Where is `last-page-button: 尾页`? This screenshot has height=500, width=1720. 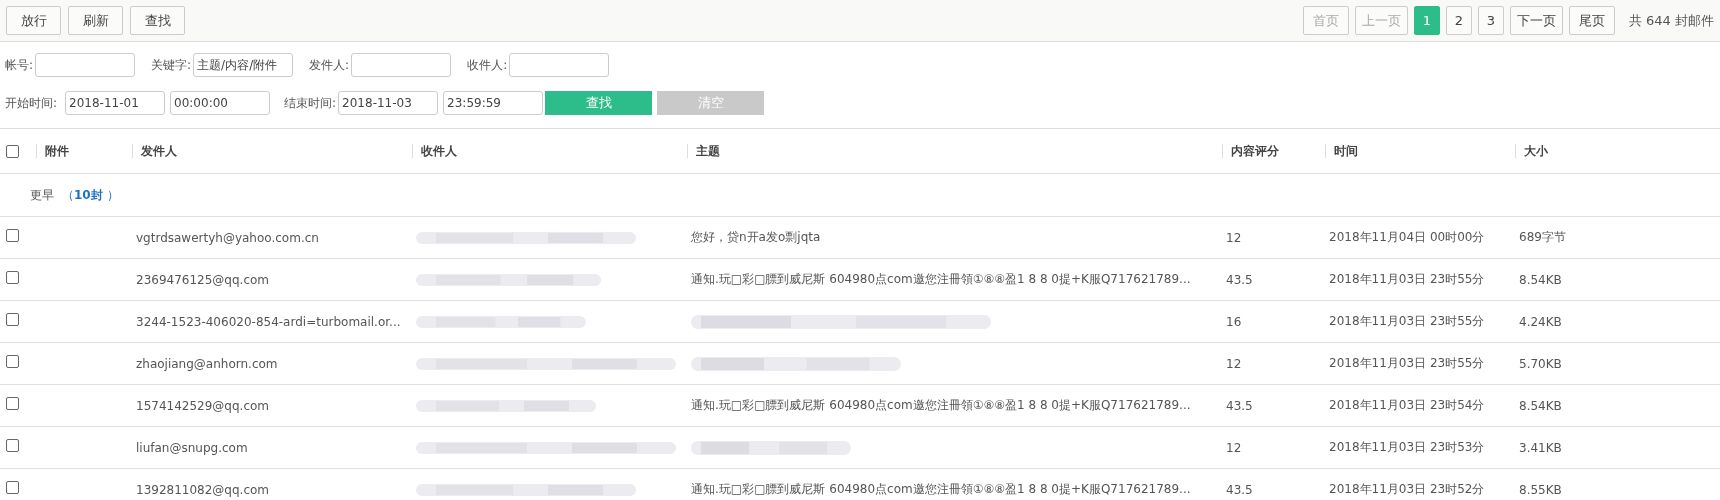 last-page-button: 尾页 is located at coordinates (1591, 20).